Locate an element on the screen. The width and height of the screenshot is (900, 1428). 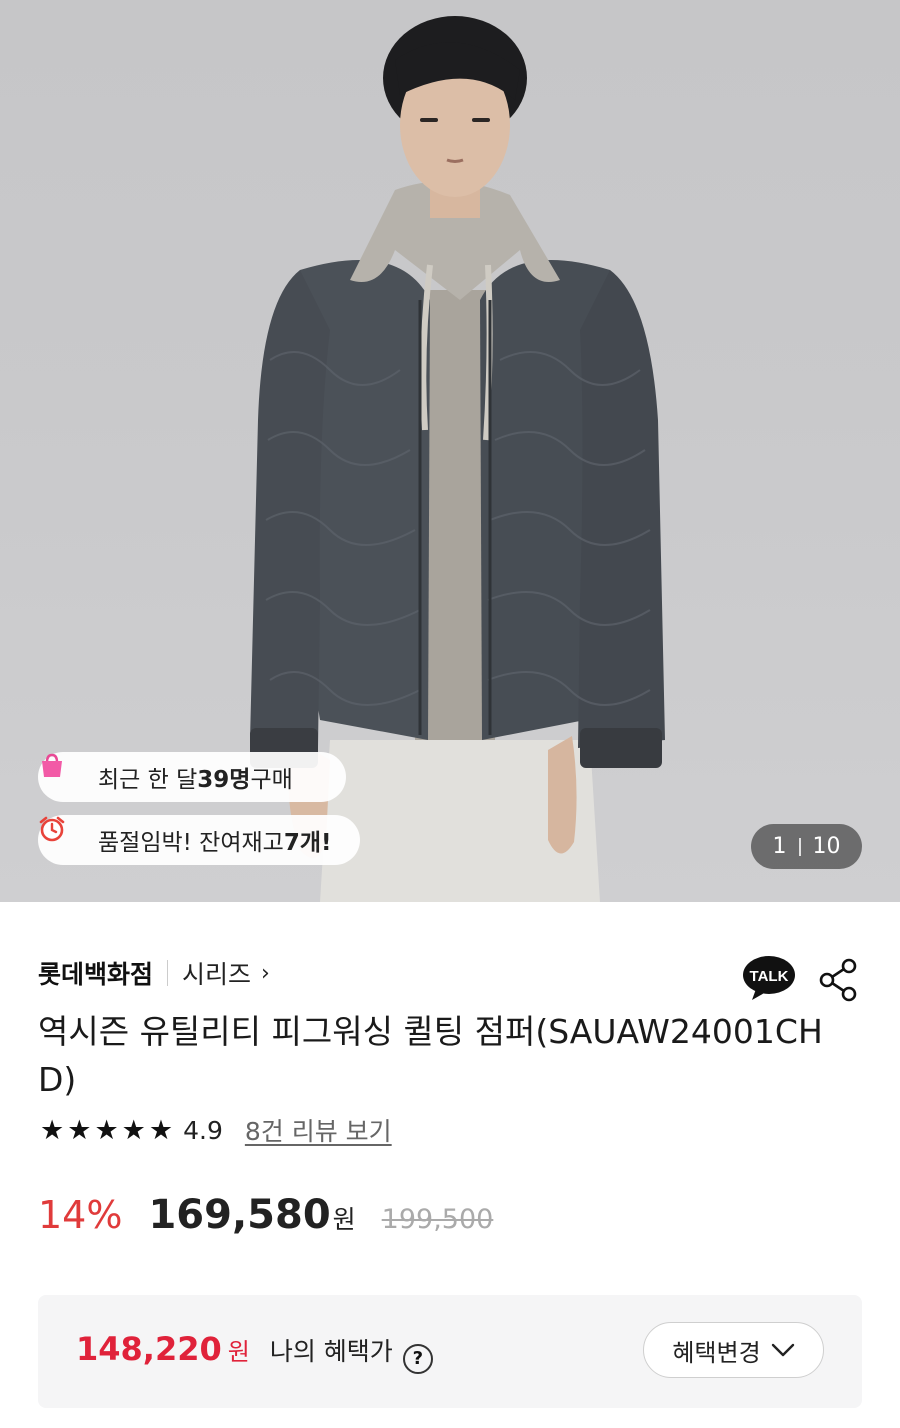
price-row: 14% 169,580 원 199,500 is located at coordinates (265, 1222).